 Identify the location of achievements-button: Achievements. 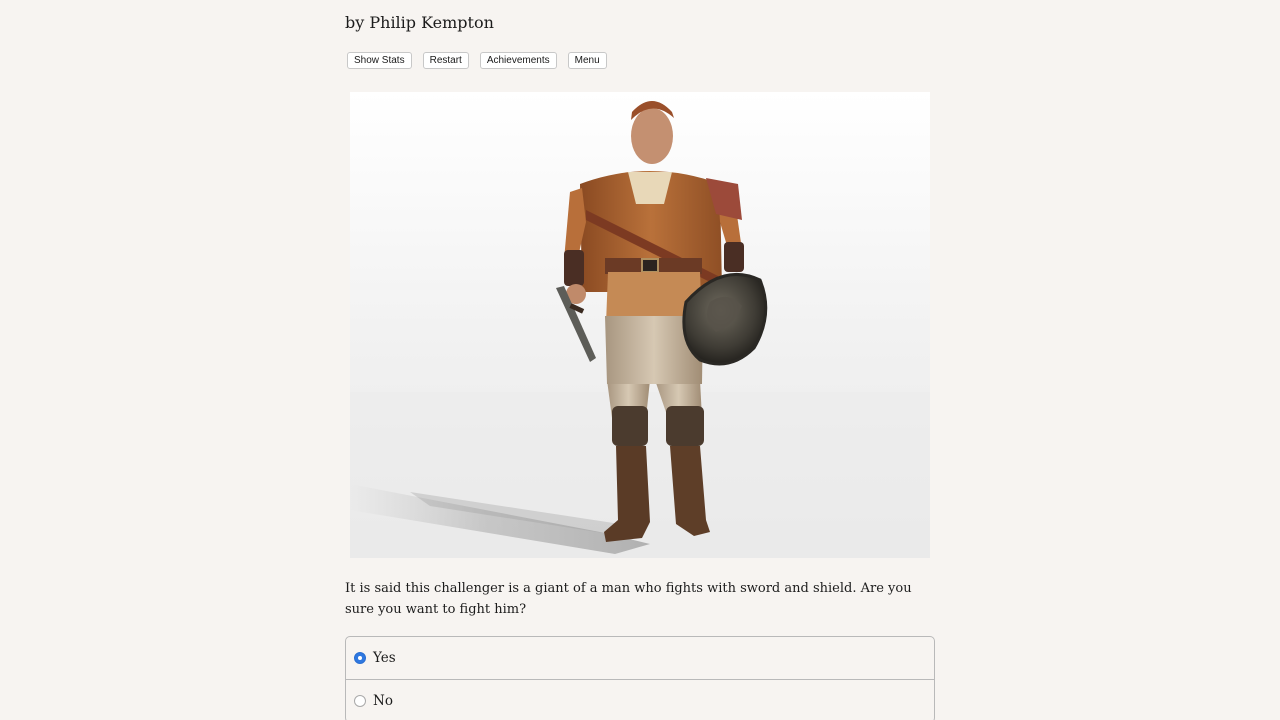
(518, 60).